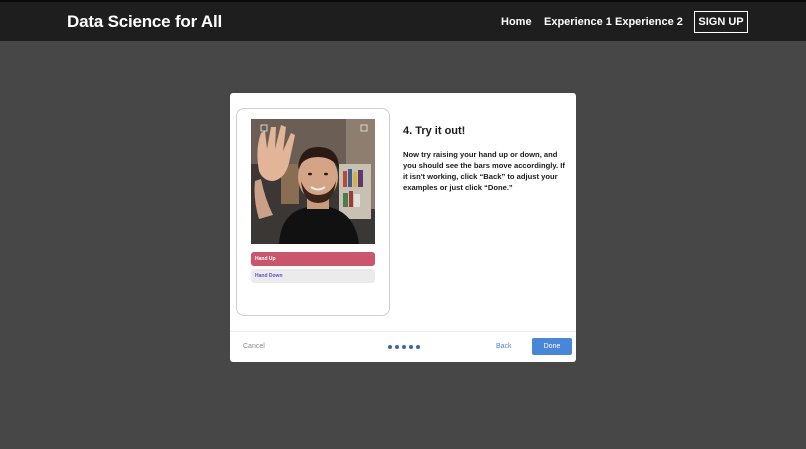 This screenshot has width=806, height=449. I want to click on nav-home: Home, so click(516, 22).